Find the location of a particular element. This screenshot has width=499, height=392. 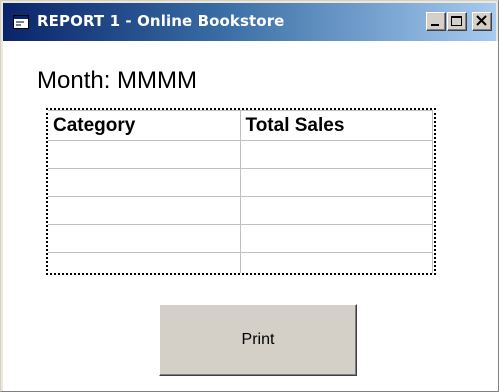

form-window-icon is located at coordinates (21, 22).